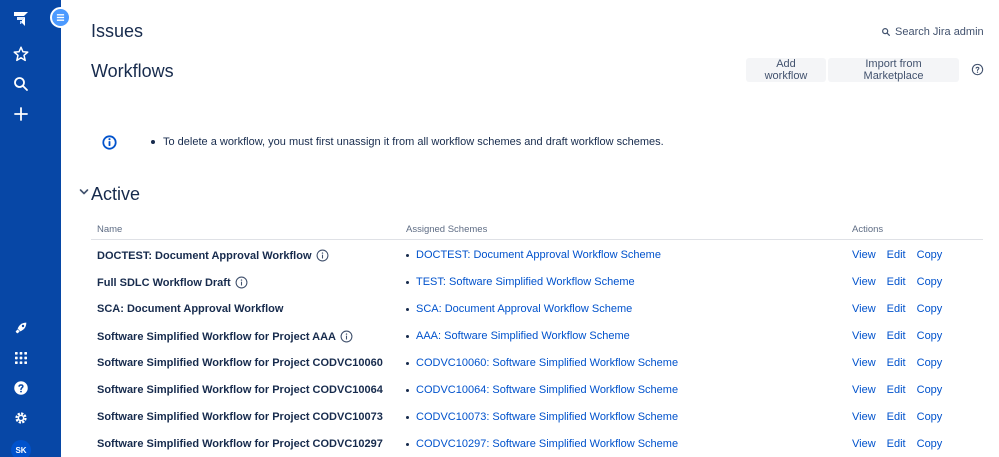 This screenshot has width=999, height=457. I want to click on scheme-link: SCA: Document Approval Workflow Scheme, so click(524, 309).